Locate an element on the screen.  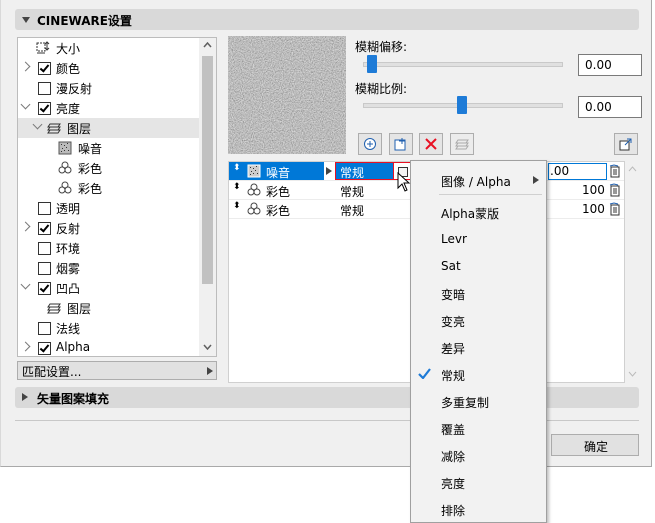
tree-item-color: 颜色 is located at coordinates (108, 68).